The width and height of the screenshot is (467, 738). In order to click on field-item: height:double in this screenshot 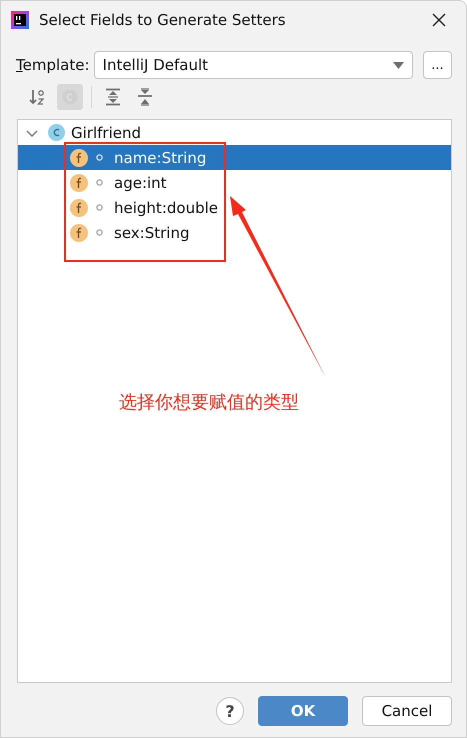, I will do `click(234, 207)`.